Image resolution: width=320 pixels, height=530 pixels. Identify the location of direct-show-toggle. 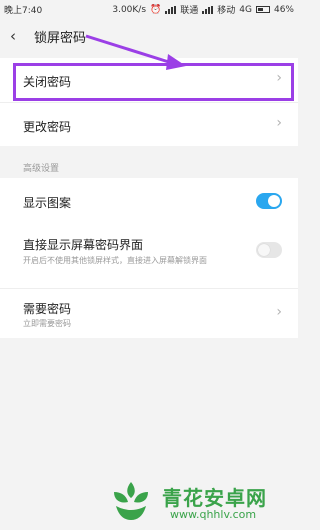
(269, 250).